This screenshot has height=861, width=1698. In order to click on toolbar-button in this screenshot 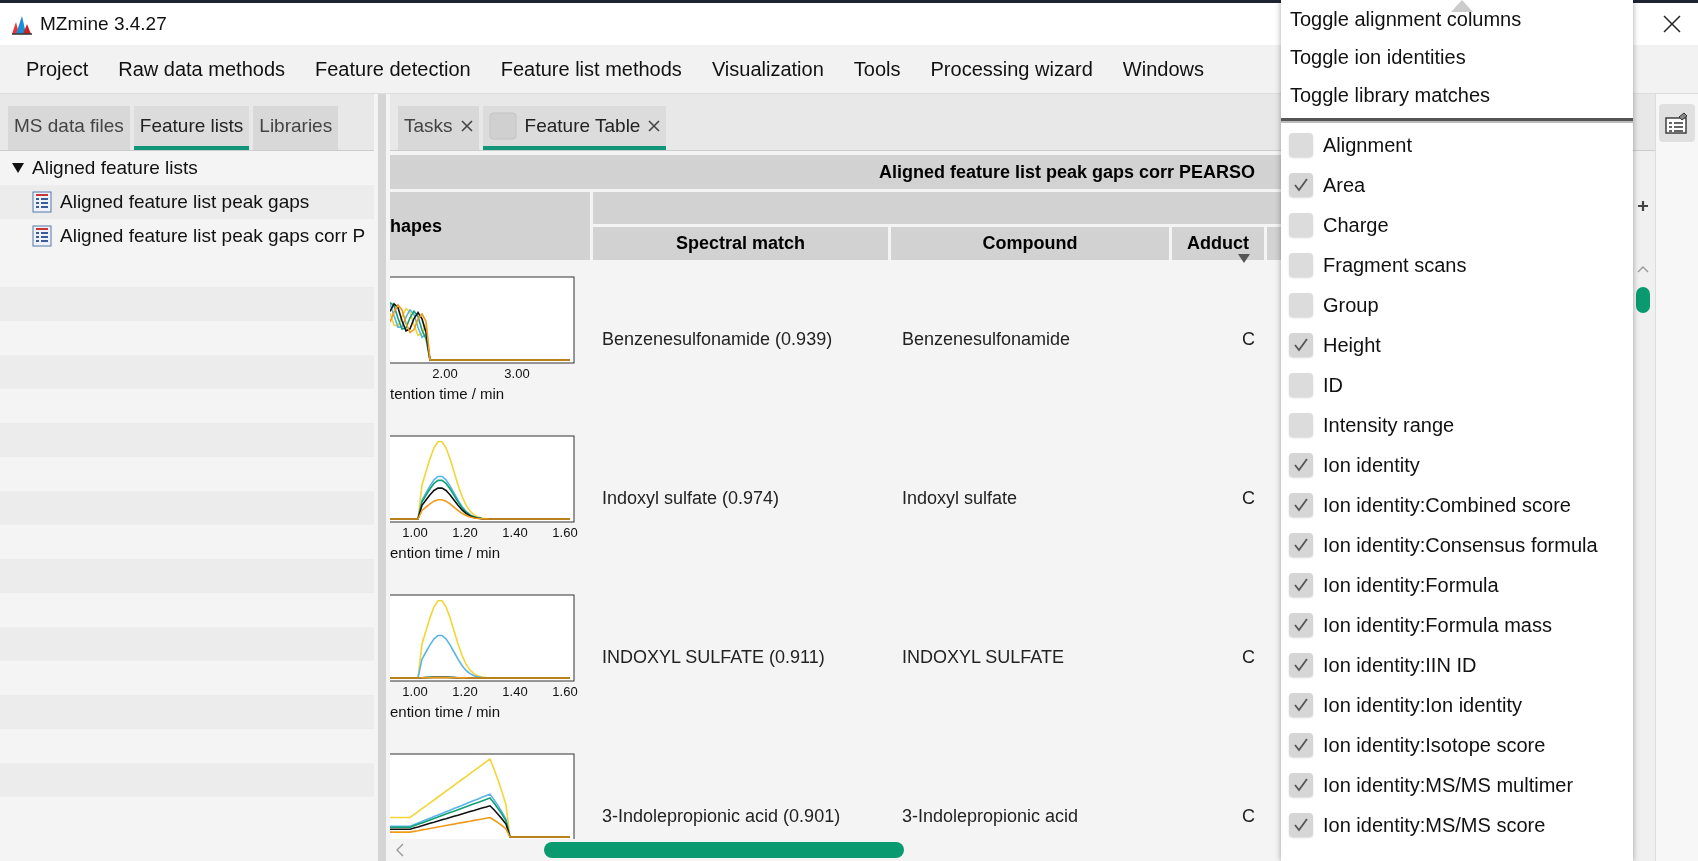, I will do `click(1677, 123)`.